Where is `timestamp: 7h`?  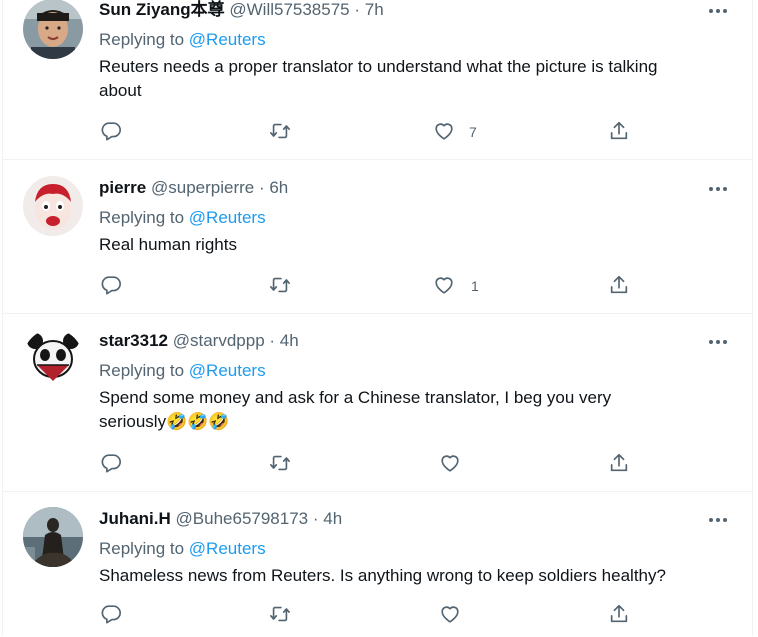
timestamp: 7h is located at coordinates (374, 9).